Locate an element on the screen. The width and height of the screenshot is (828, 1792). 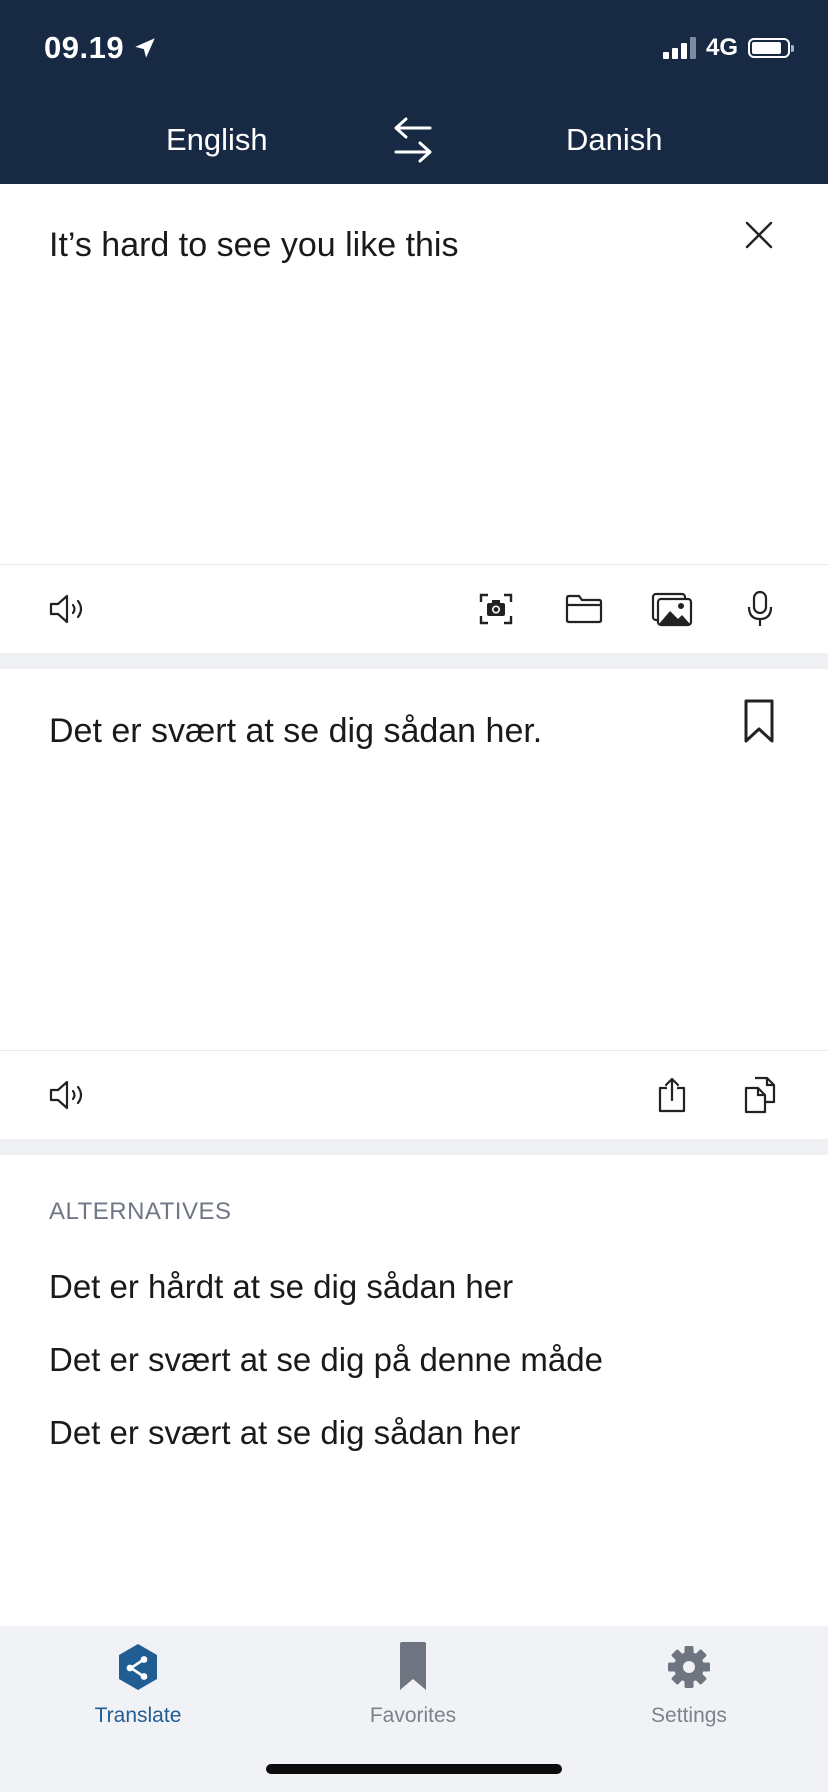
tab-translate: Translate is located at coordinates (138, 1684).